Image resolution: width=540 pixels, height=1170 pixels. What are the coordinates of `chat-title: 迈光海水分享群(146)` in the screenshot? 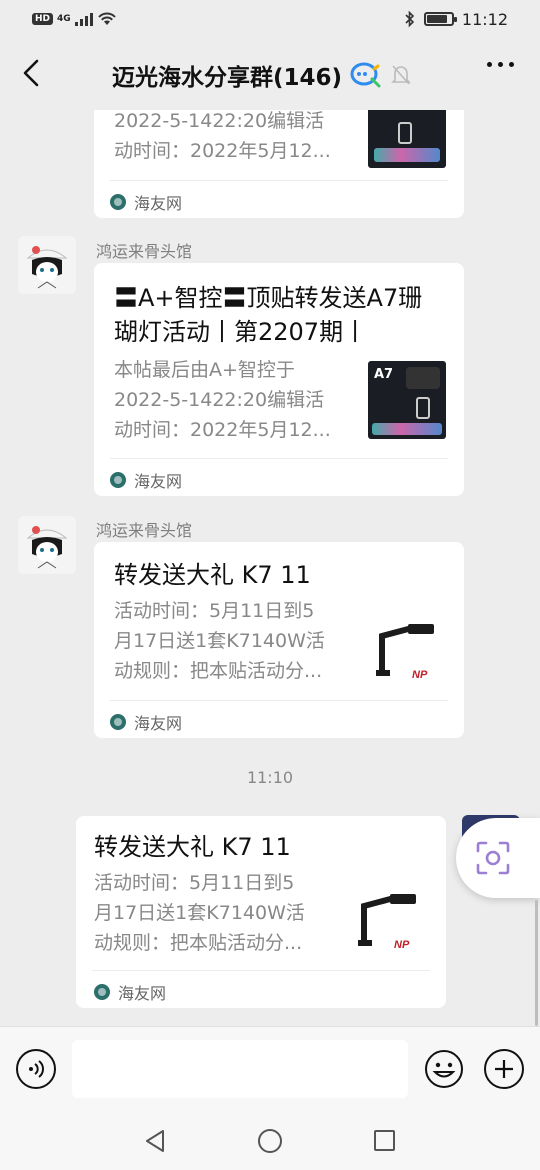 It's located at (227, 75).